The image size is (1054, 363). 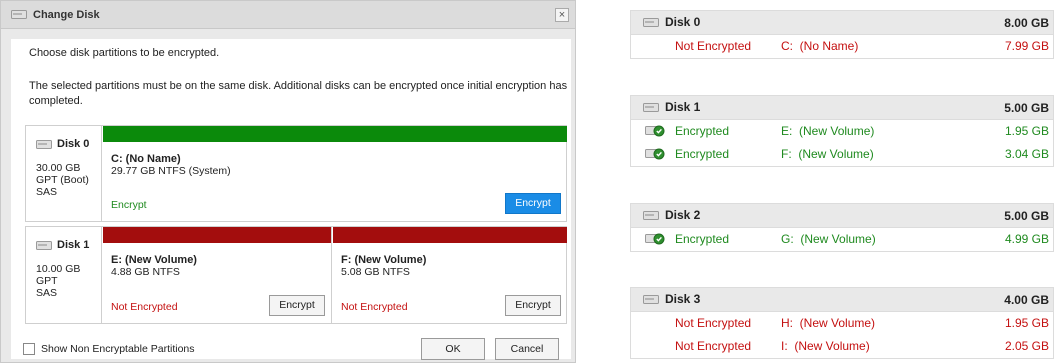 I want to click on volume-letter: I:, so click(x=784, y=346).